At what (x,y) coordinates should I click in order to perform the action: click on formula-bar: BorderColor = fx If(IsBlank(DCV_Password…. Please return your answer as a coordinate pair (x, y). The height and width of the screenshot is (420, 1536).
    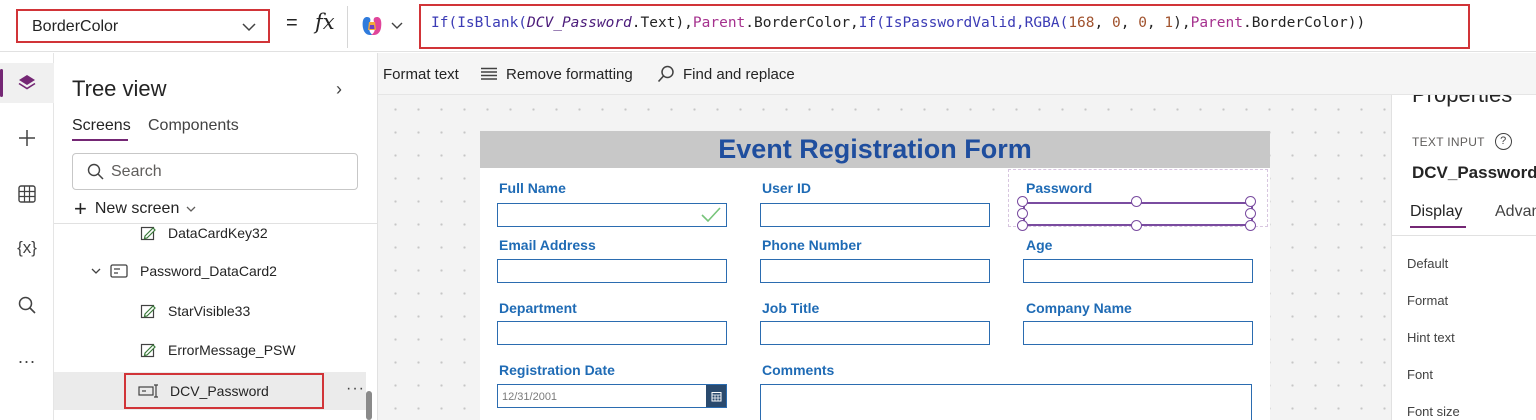
    Looking at the image, I should click on (768, 26).